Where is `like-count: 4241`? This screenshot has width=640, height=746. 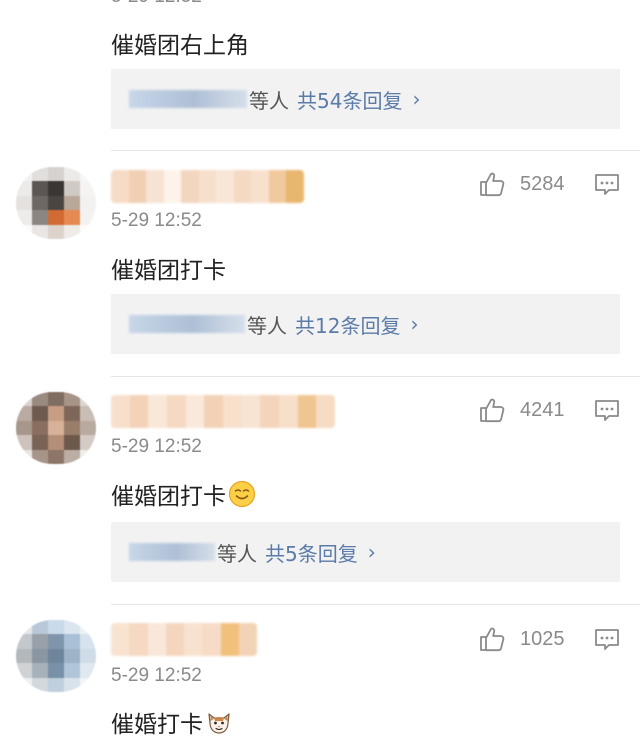 like-count: 4241 is located at coordinates (542, 409).